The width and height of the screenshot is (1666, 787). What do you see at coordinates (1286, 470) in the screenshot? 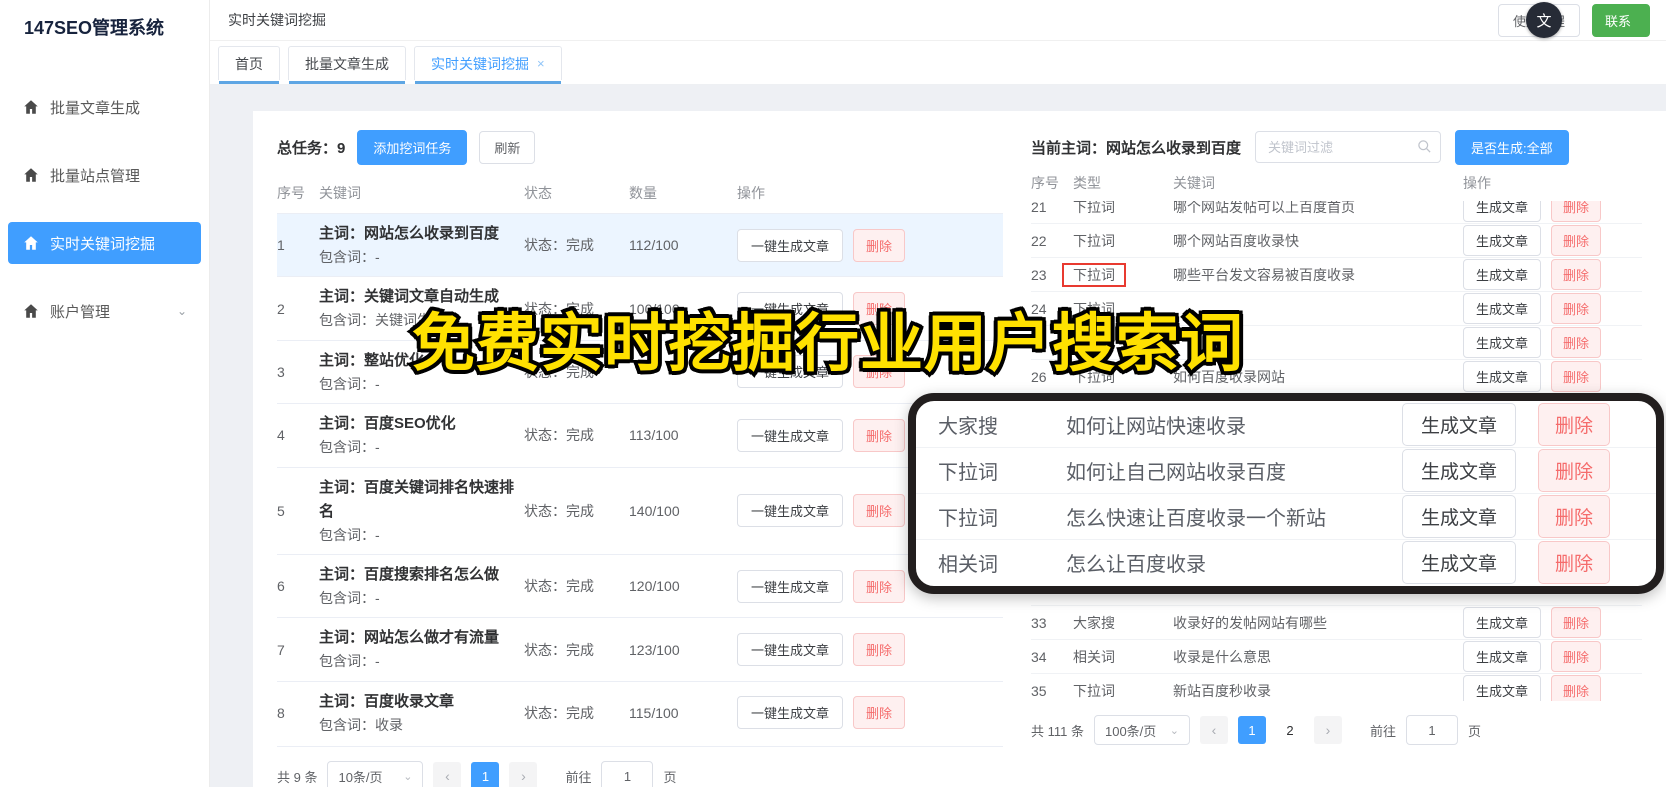
I see `magnified-row: 下拉词 如何让自己网站收录百度 生成文章 删除` at bounding box center [1286, 470].